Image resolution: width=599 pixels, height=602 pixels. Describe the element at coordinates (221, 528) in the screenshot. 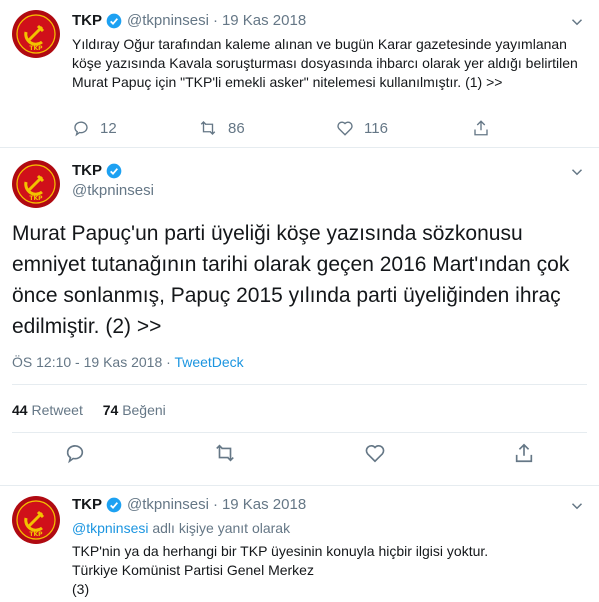

I see `reply-to-suffix: adlı kişiye yanıt olarak` at that location.